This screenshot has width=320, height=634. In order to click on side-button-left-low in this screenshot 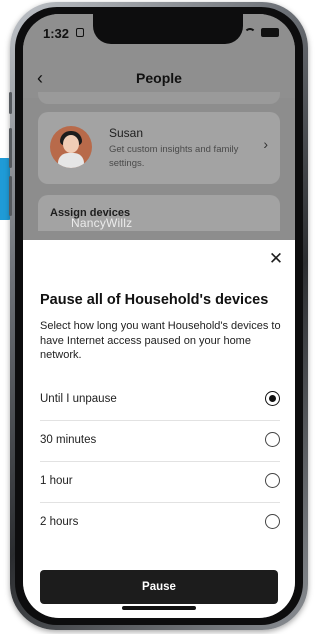, I will do `click(10, 196)`.